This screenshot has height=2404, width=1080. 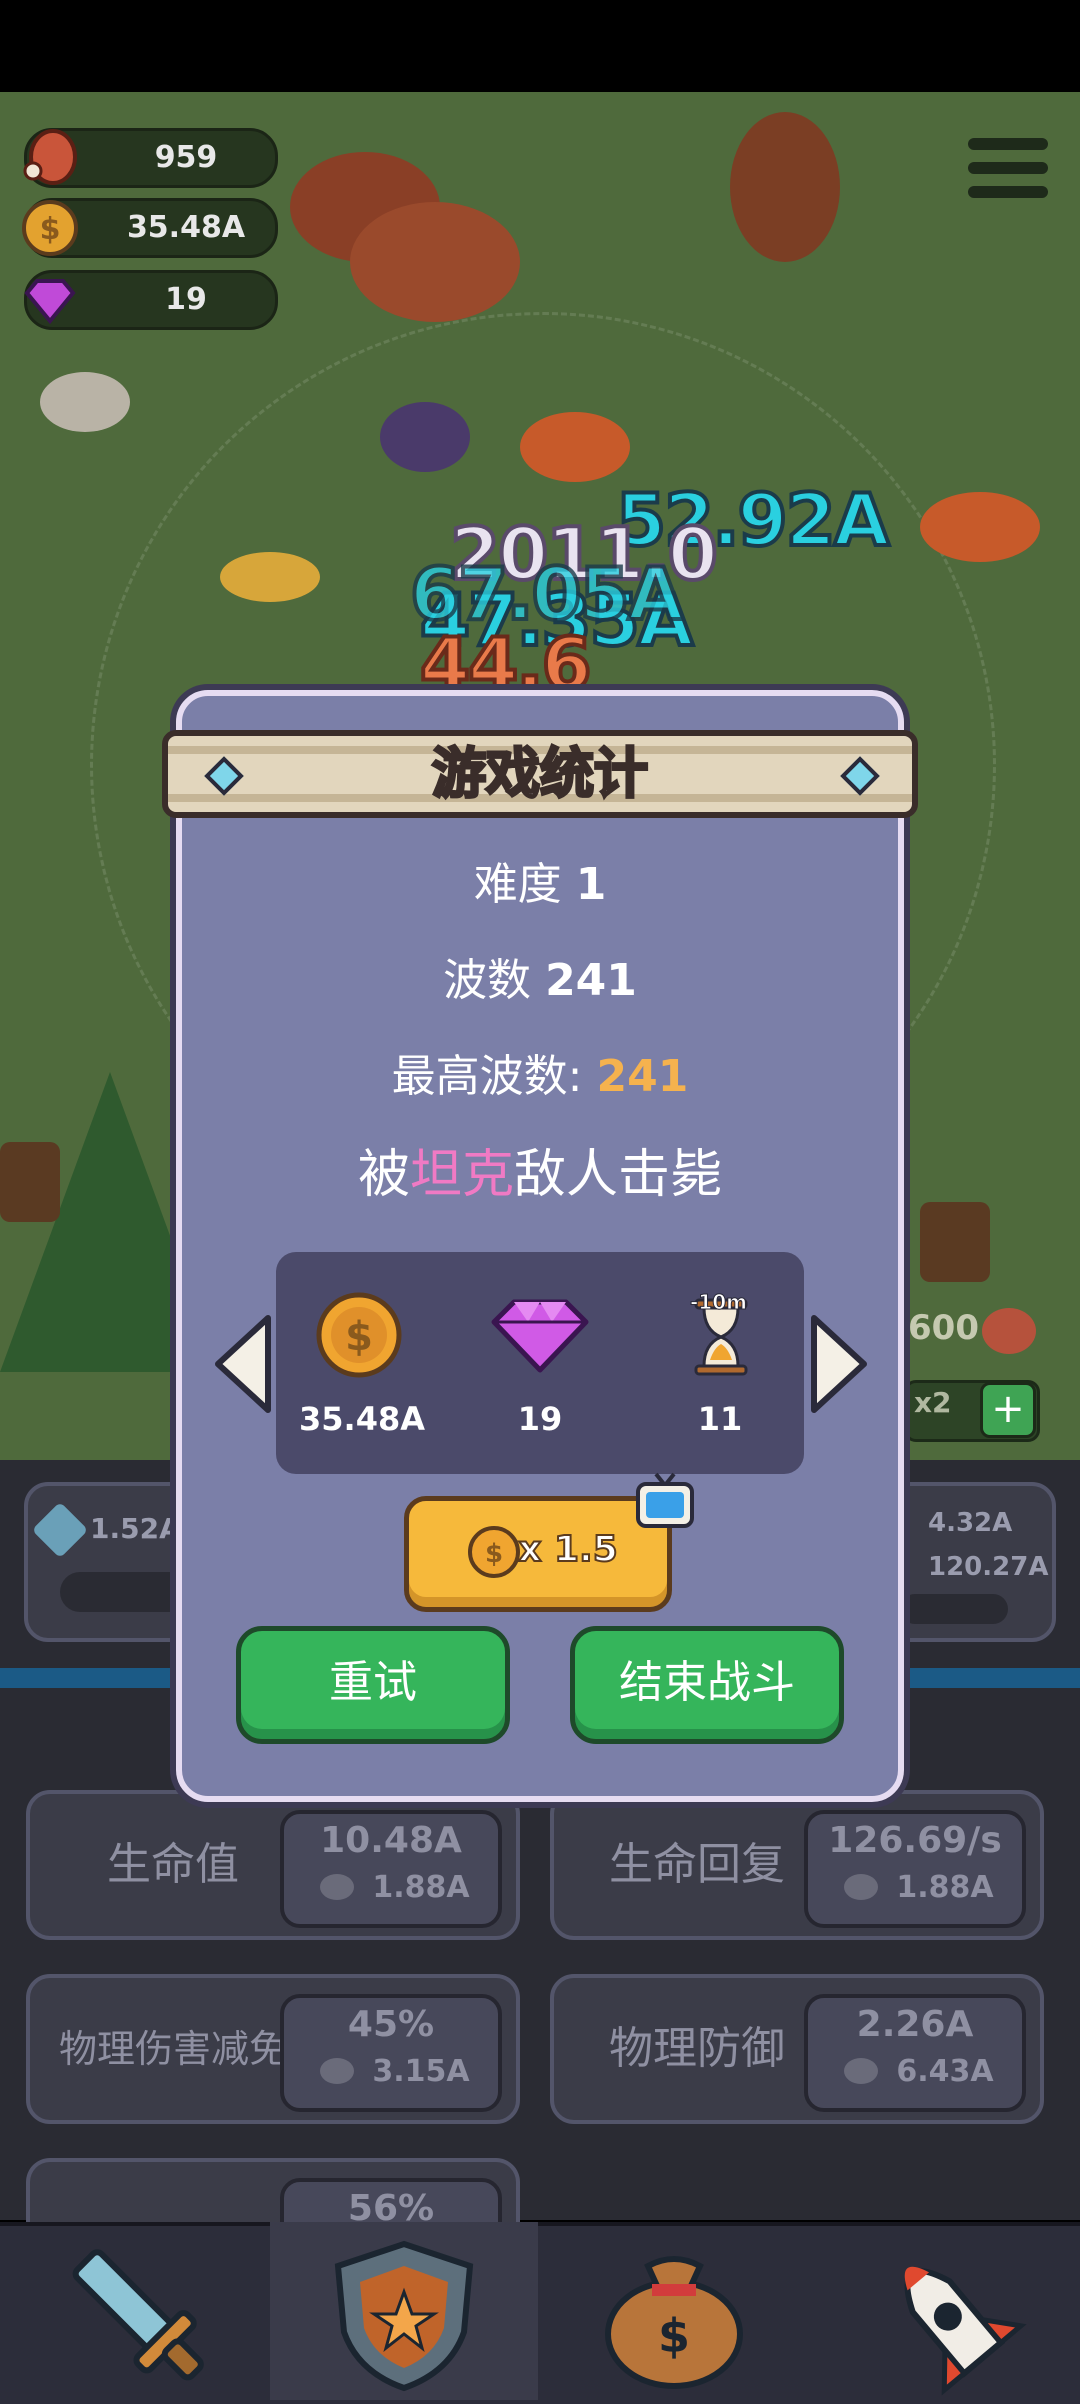 I want to click on wave-value: 241, so click(x=591, y=980).